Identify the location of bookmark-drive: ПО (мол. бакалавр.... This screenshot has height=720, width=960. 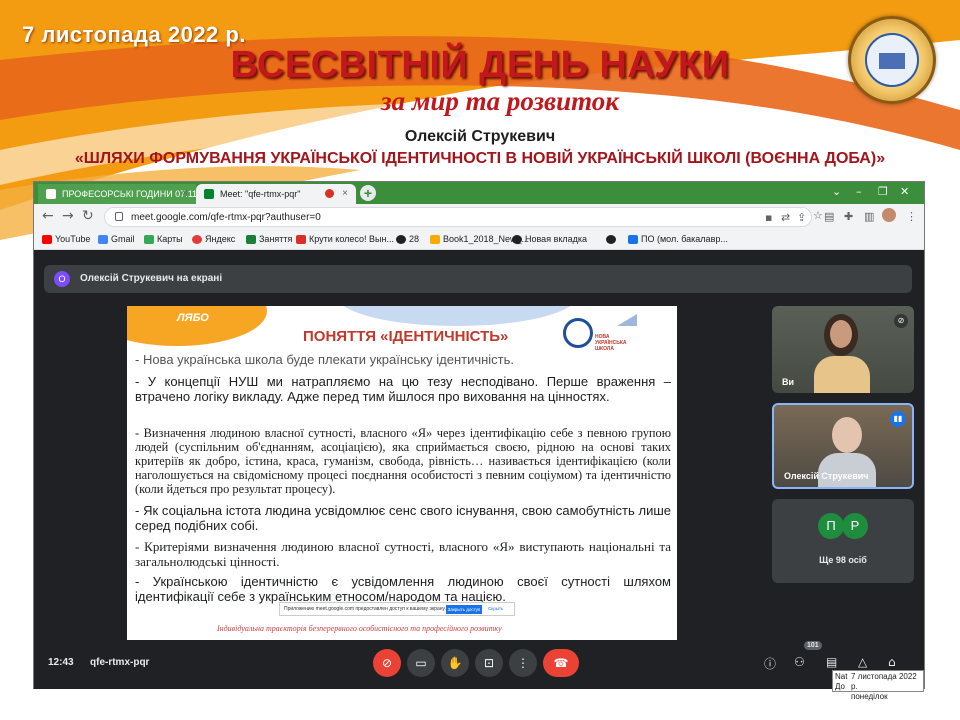
(678, 239).